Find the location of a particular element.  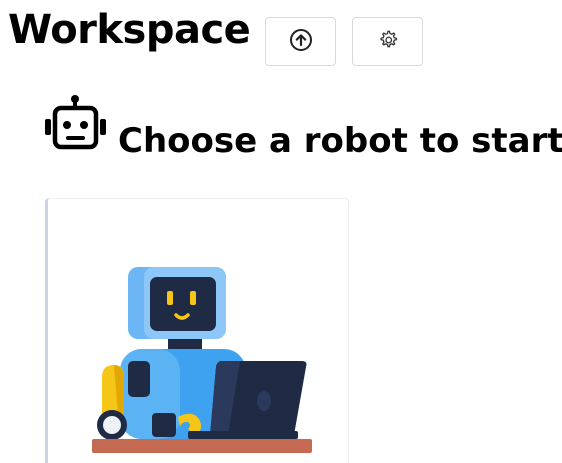

arrow-up-circle-icon is located at coordinates (301, 41).